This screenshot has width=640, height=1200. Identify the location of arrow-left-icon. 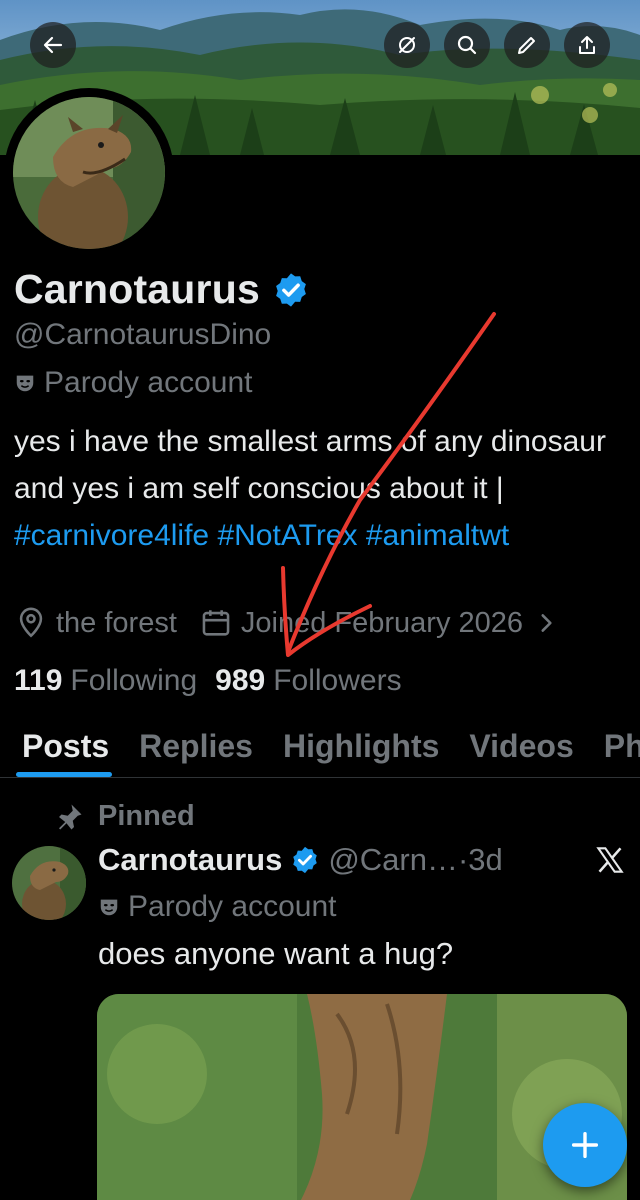
(53, 45).